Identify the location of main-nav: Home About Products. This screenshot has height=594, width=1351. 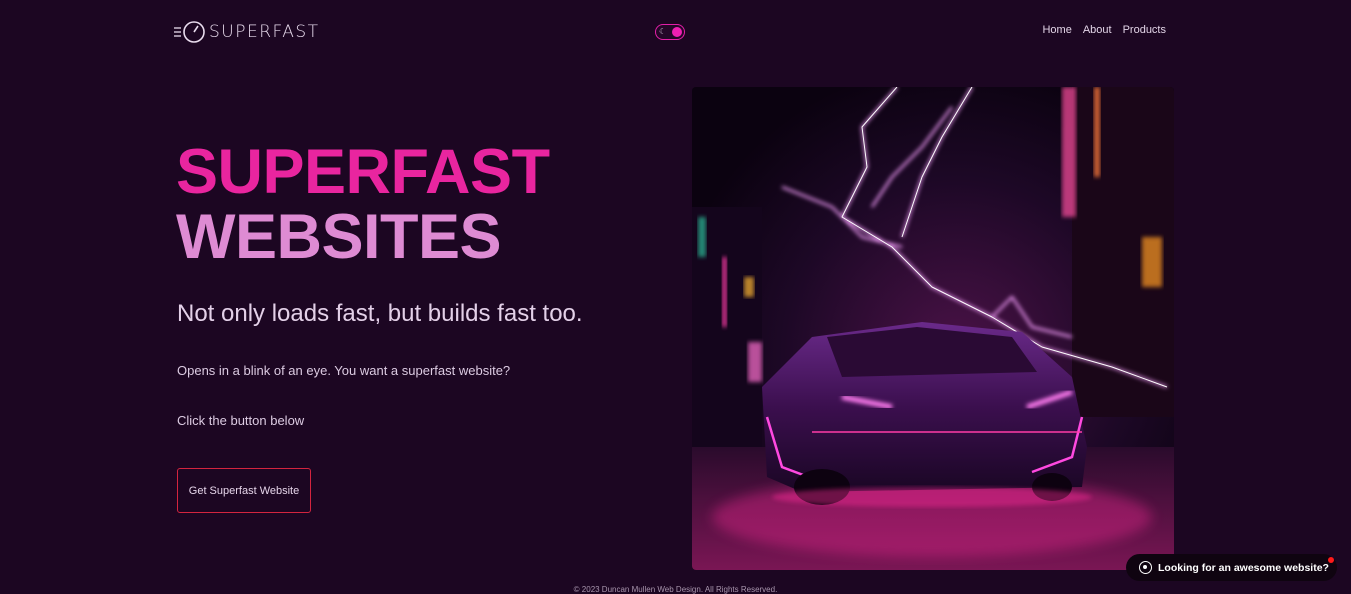
(1104, 30).